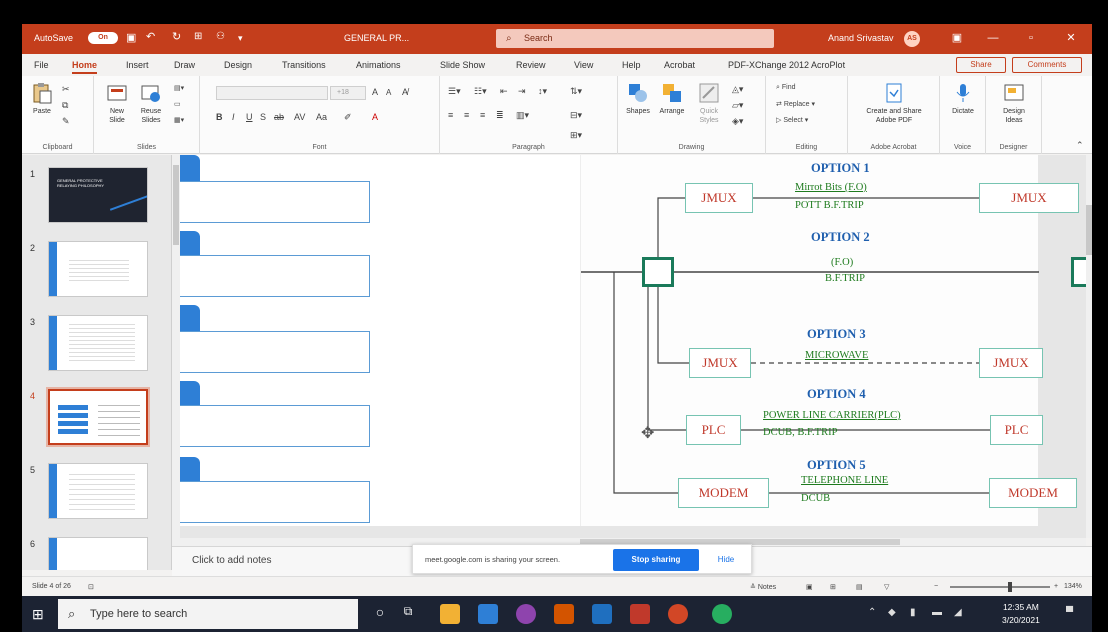 The width and height of the screenshot is (1108, 632). What do you see at coordinates (66, 121) in the screenshot?
I see `format-painter-icon: ✎` at bounding box center [66, 121].